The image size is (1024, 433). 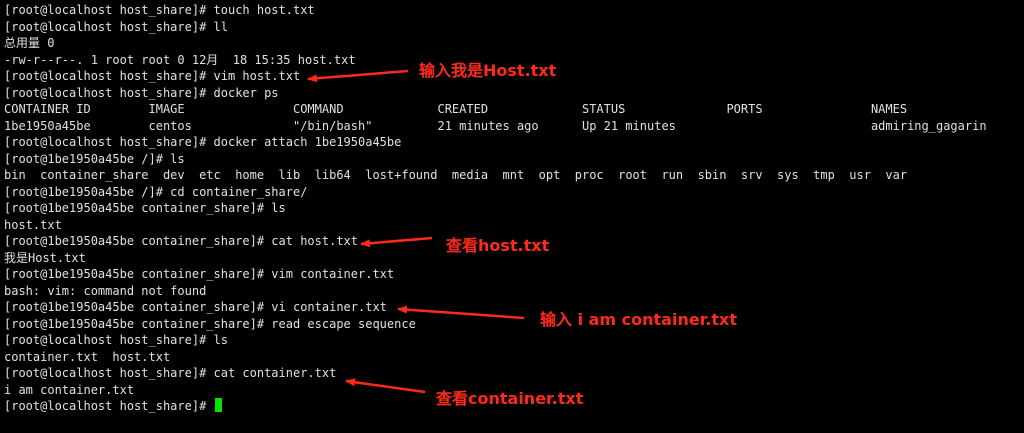 I want to click on annotation-input-host: 输入我是Host.txt, so click(x=488, y=70).